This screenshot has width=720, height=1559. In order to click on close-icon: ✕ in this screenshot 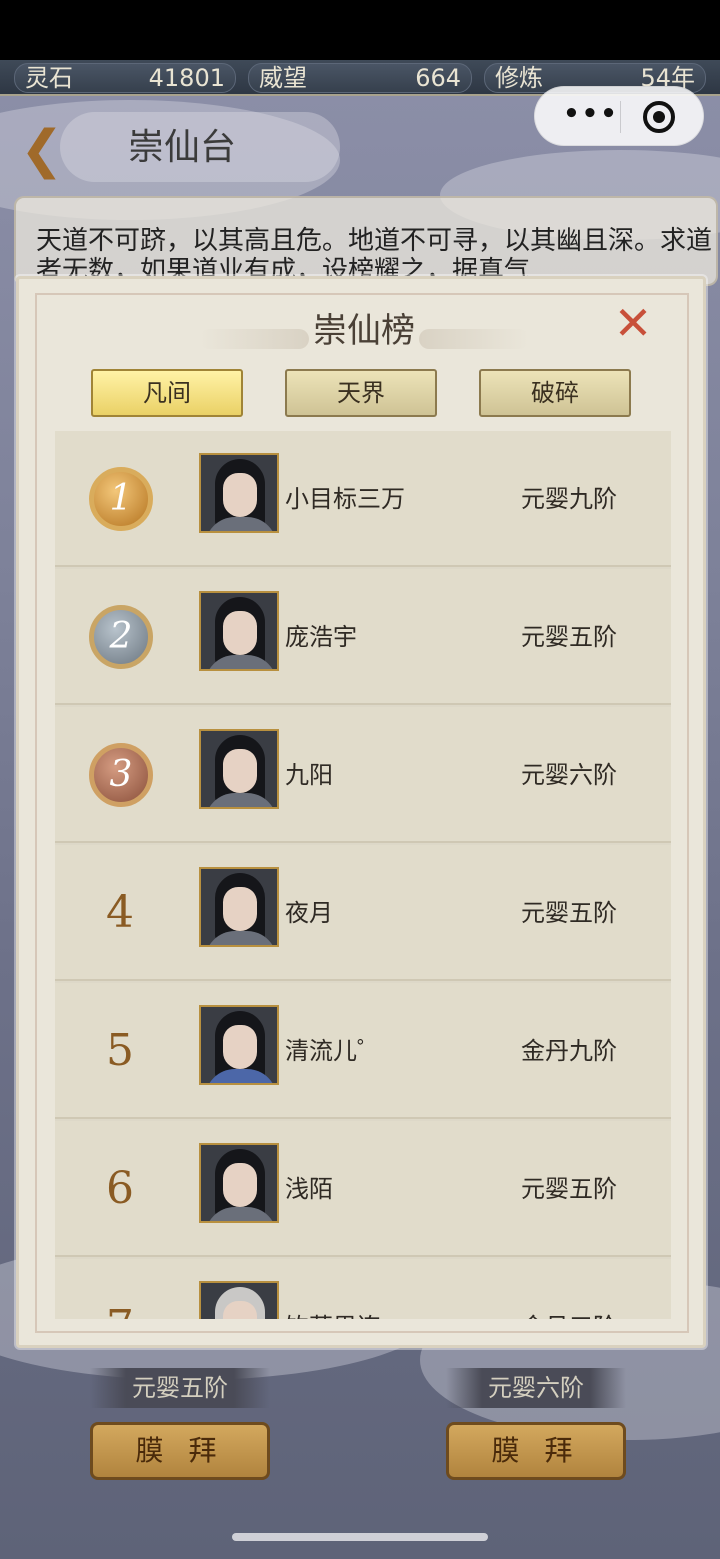, I will do `click(633, 324)`.